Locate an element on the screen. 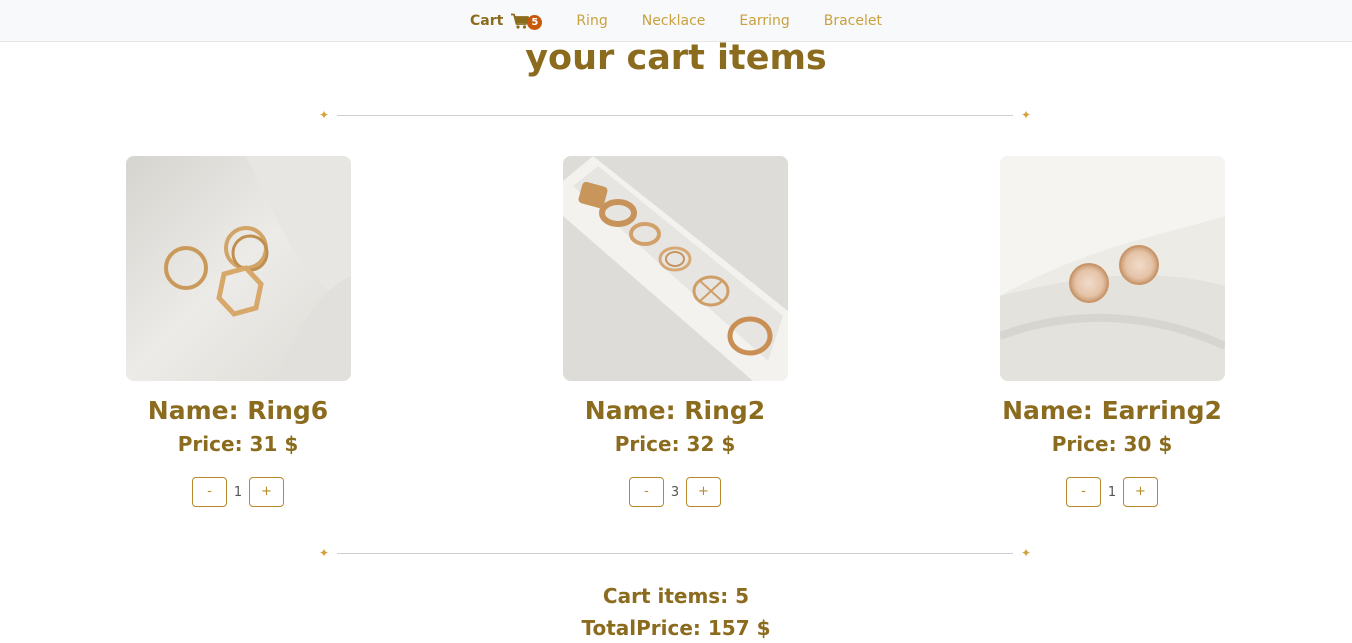 The width and height of the screenshot is (1352, 643). nav-link-necklace: Necklace is located at coordinates (674, 21).